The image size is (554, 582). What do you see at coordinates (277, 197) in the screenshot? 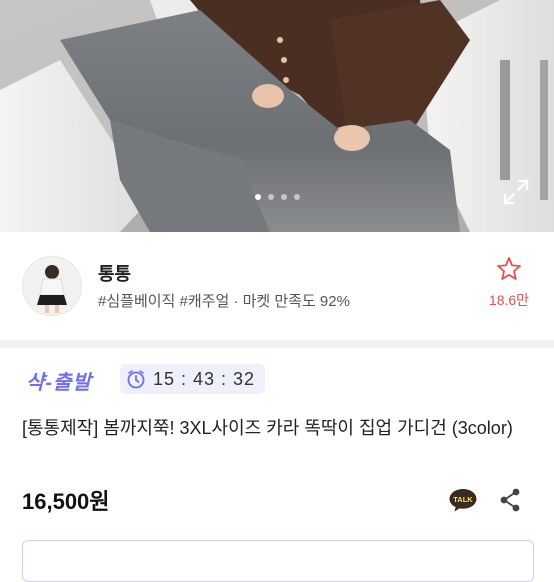
I see `carousel-dots` at bounding box center [277, 197].